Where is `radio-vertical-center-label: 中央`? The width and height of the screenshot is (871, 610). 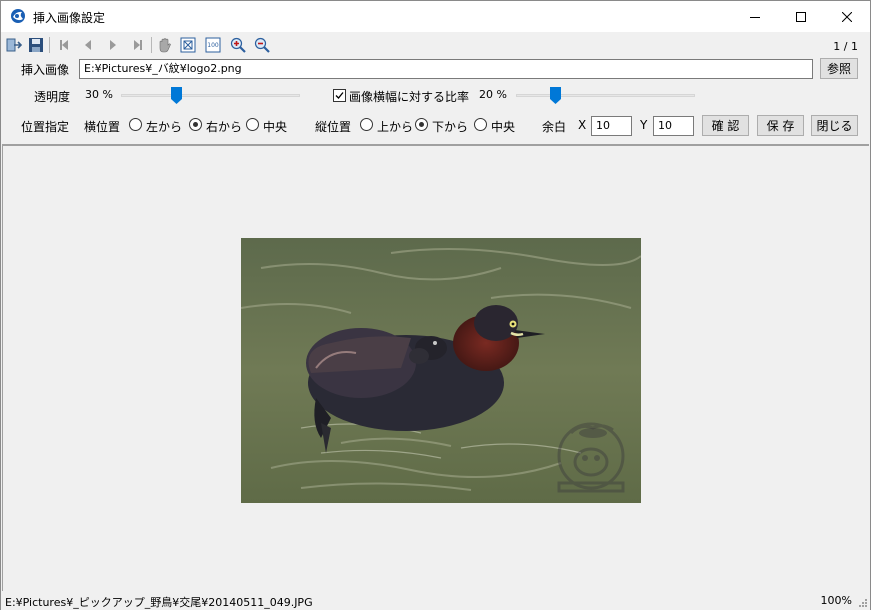 radio-vertical-center-label: 中央 is located at coordinates (503, 127).